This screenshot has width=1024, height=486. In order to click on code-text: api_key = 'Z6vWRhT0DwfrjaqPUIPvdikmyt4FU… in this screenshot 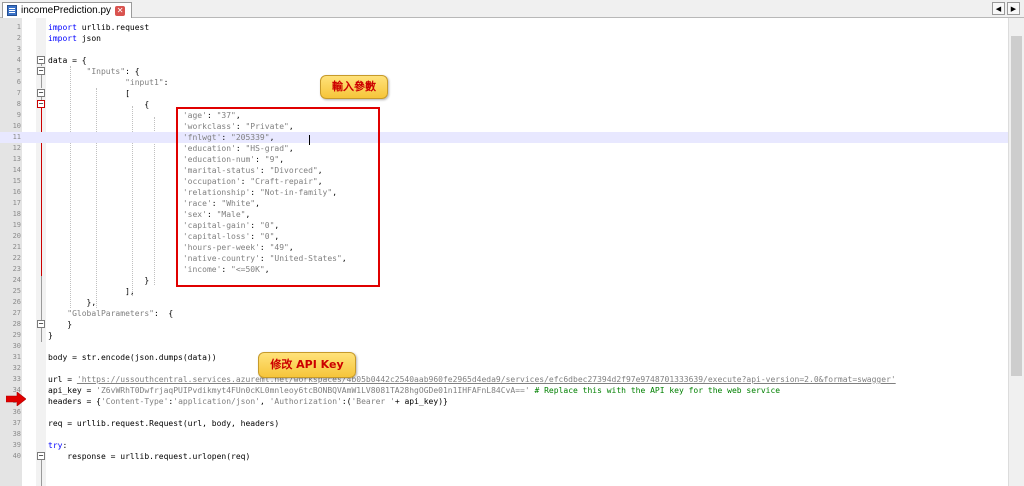, I will do `click(414, 390)`.